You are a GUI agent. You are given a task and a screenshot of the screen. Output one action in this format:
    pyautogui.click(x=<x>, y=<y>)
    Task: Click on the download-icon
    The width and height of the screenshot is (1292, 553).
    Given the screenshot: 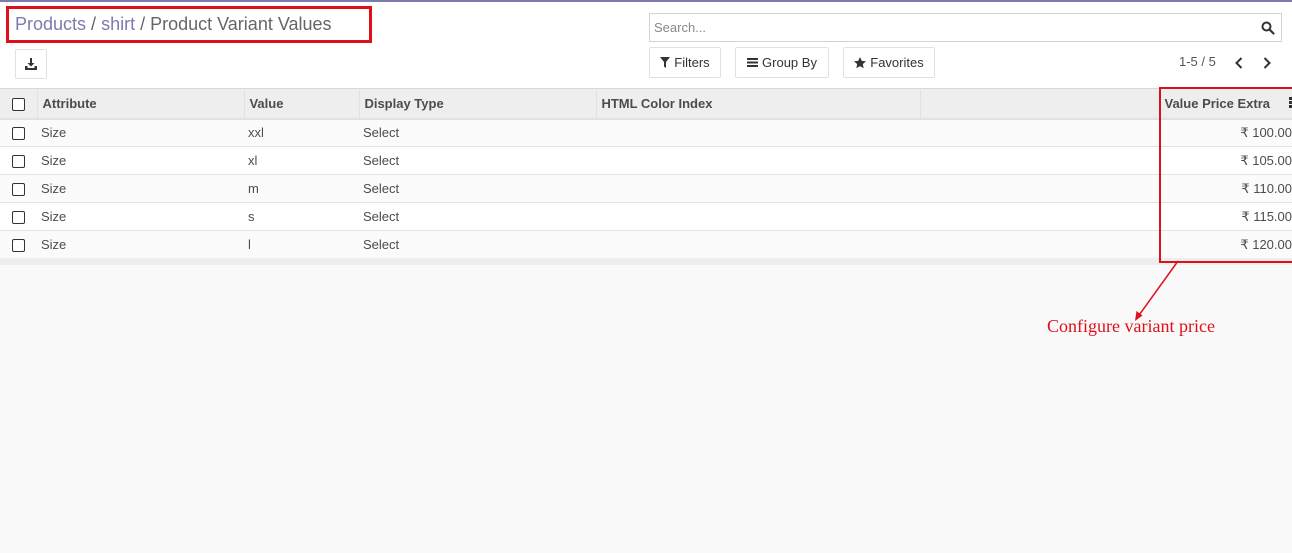 What is the action you would take?
    pyautogui.click(x=31, y=64)
    